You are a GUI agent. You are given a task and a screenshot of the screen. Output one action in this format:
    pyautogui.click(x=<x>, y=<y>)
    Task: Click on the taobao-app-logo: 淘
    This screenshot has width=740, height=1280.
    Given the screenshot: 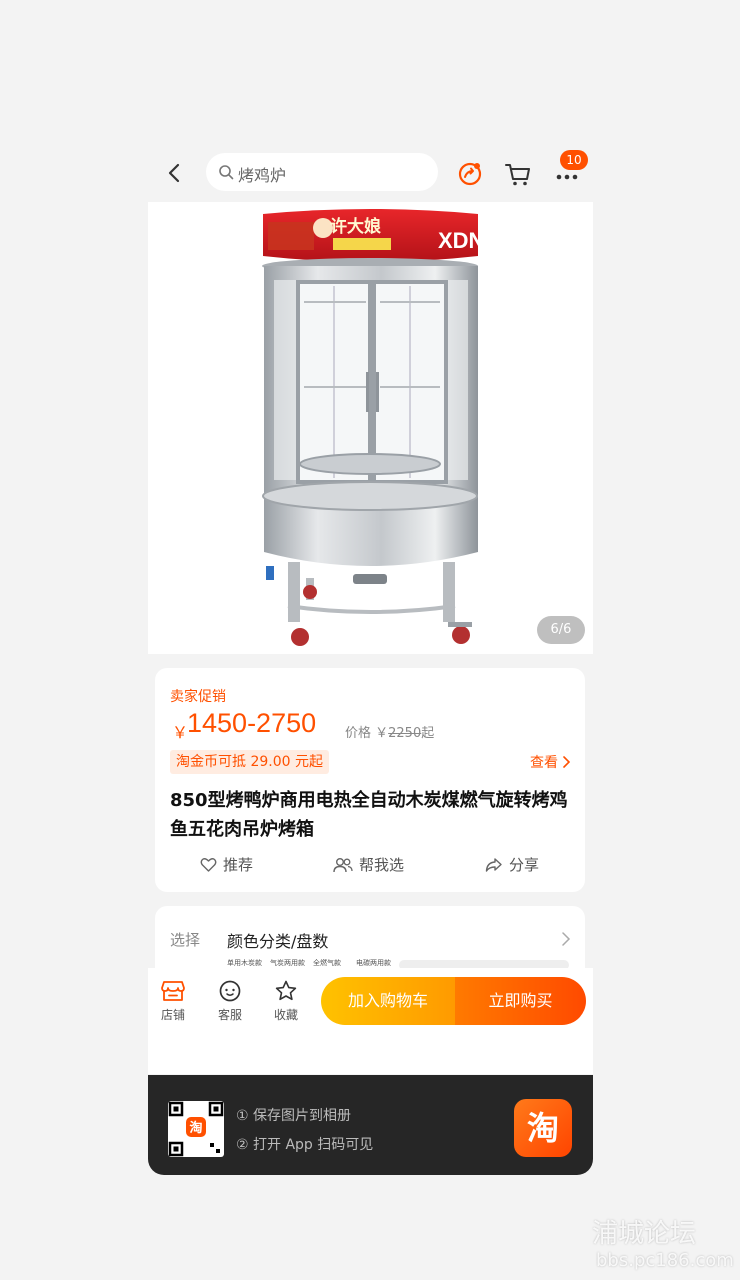 What is the action you would take?
    pyautogui.click(x=543, y=1128)
    